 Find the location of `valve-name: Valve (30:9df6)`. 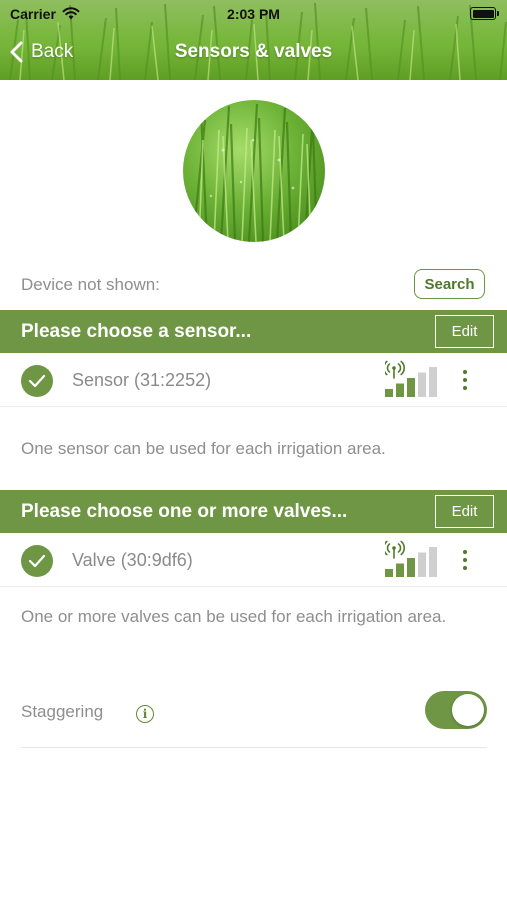

valve-name: Valve (30:9df6) is located at coordinates (132, 560).